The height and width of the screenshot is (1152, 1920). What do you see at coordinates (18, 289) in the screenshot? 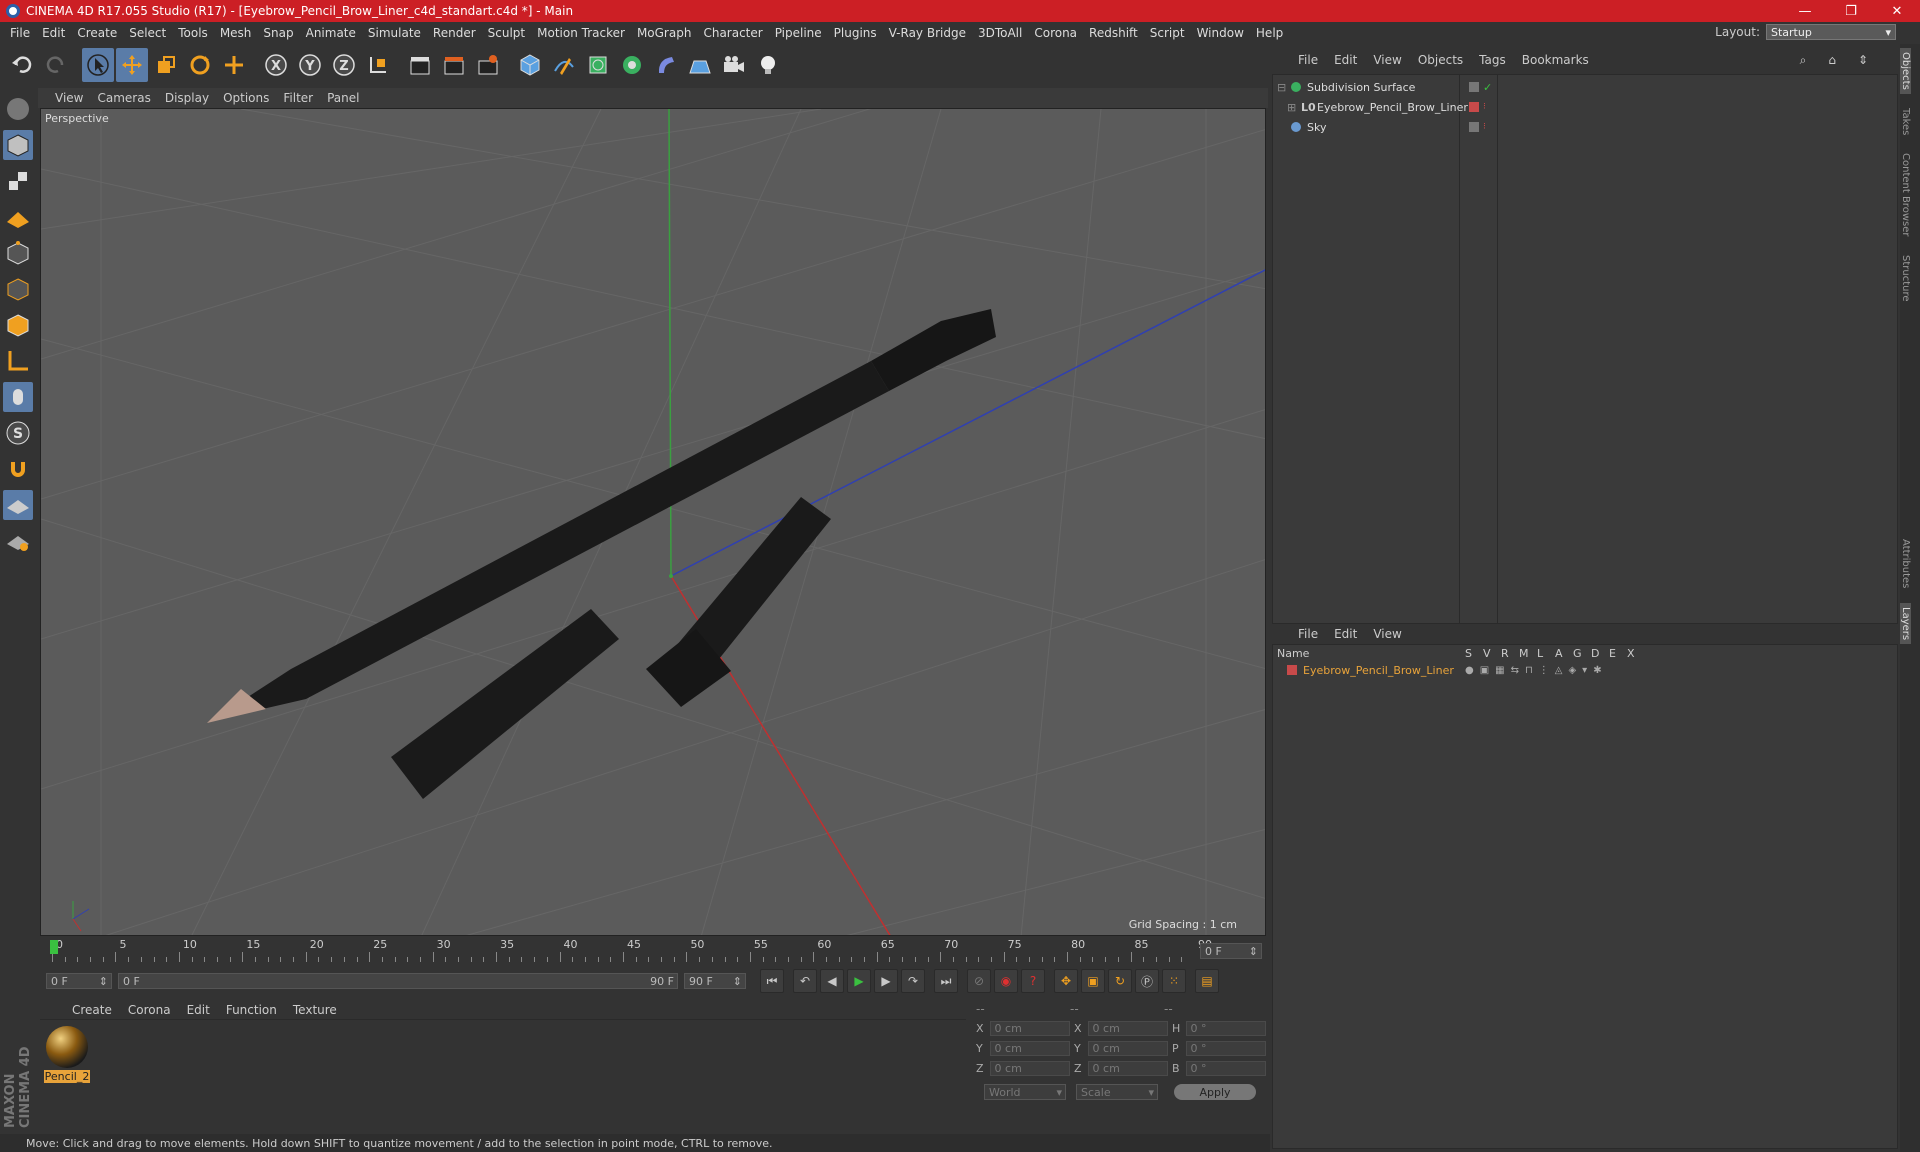
I see `edges-mode-button` at bounding box center [18, 289].